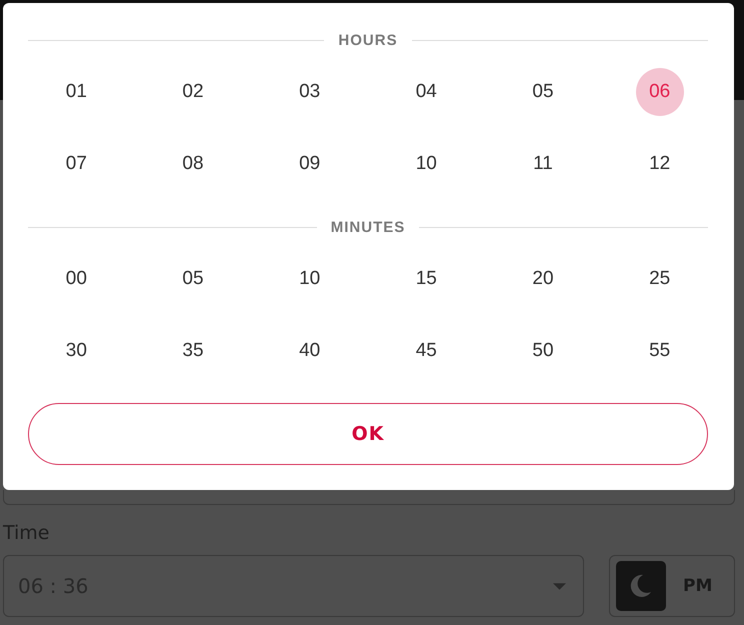 The height and width of the screenshot is (625, 744). Describe the element at coordinates (660, 279) in the screenshot. I see `minute-option: 25` at that location.